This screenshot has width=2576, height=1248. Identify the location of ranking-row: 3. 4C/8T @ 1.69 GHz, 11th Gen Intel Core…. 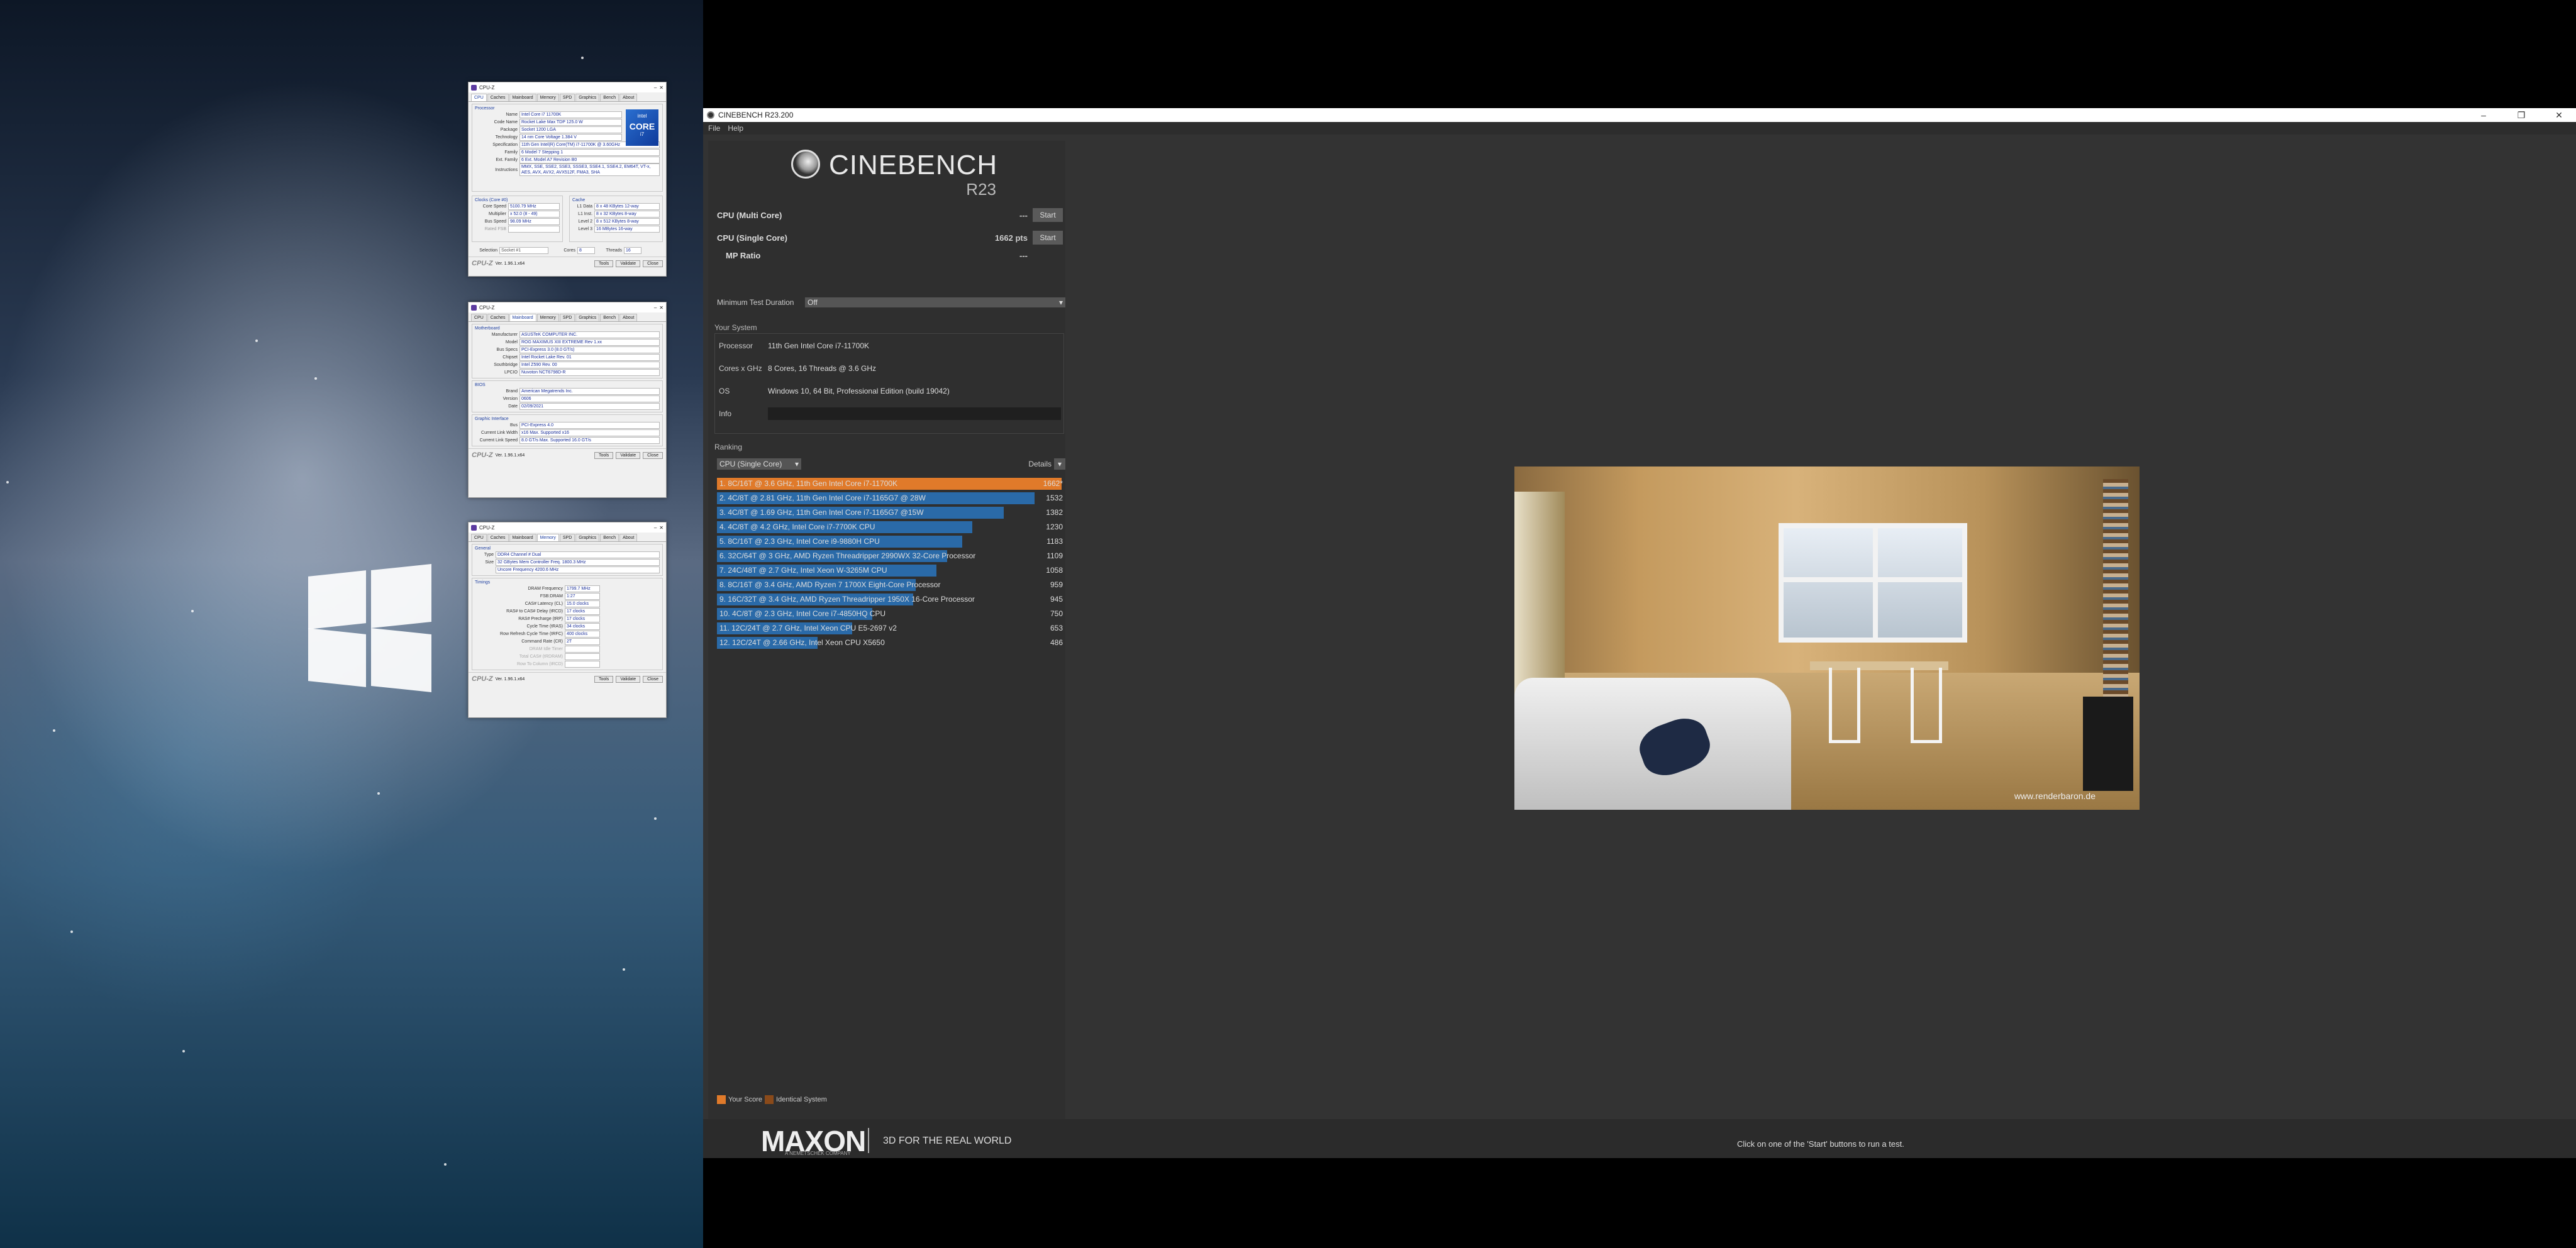
(891, 512).